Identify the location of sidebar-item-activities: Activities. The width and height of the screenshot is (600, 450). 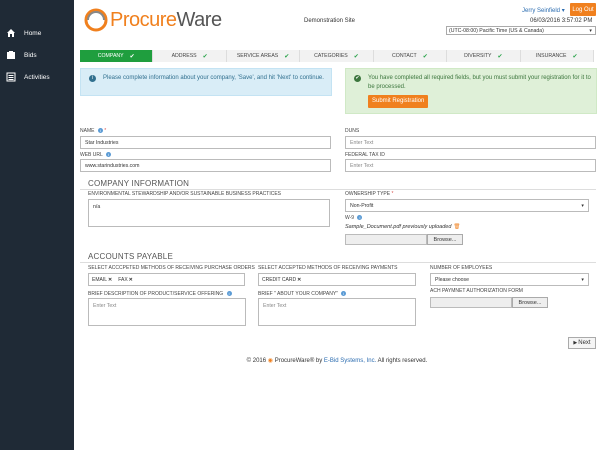
(37, 77).